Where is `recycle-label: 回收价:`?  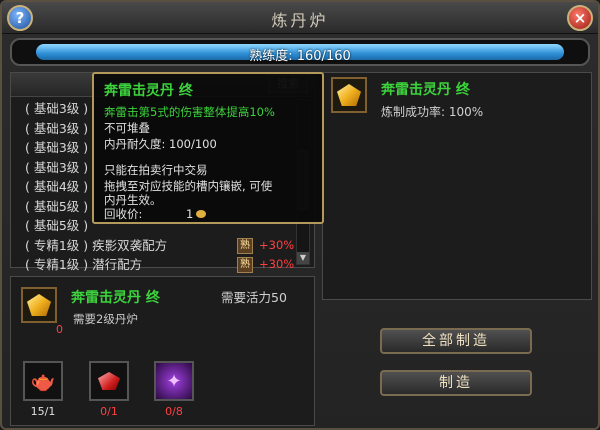 recycle-label: 回收价: is located at coordinates (123, 214).